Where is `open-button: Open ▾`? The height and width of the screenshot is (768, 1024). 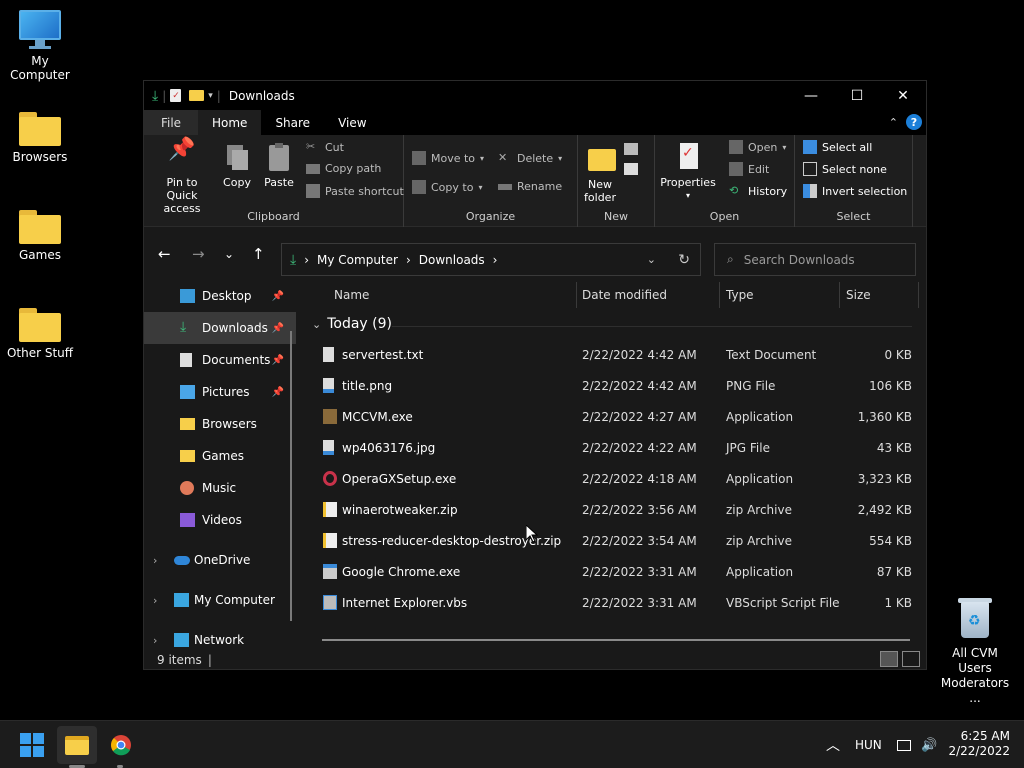 open-button: Open ▾ is located at coordinates (757, 147).